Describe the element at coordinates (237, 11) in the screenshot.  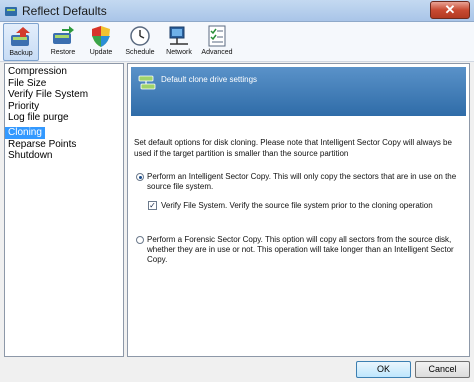
I see `title-bar: Reflect Defaults ✕` at that location.